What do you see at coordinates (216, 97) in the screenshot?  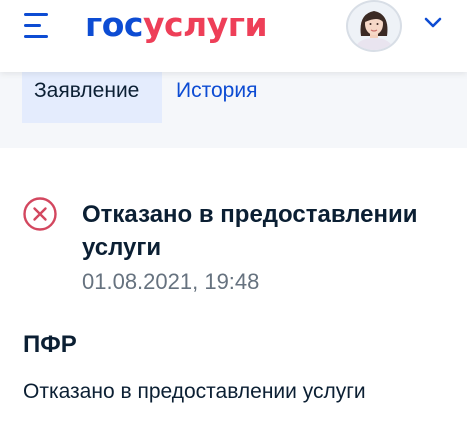 I see `tab-history: История` at bounding box center [216, 97].